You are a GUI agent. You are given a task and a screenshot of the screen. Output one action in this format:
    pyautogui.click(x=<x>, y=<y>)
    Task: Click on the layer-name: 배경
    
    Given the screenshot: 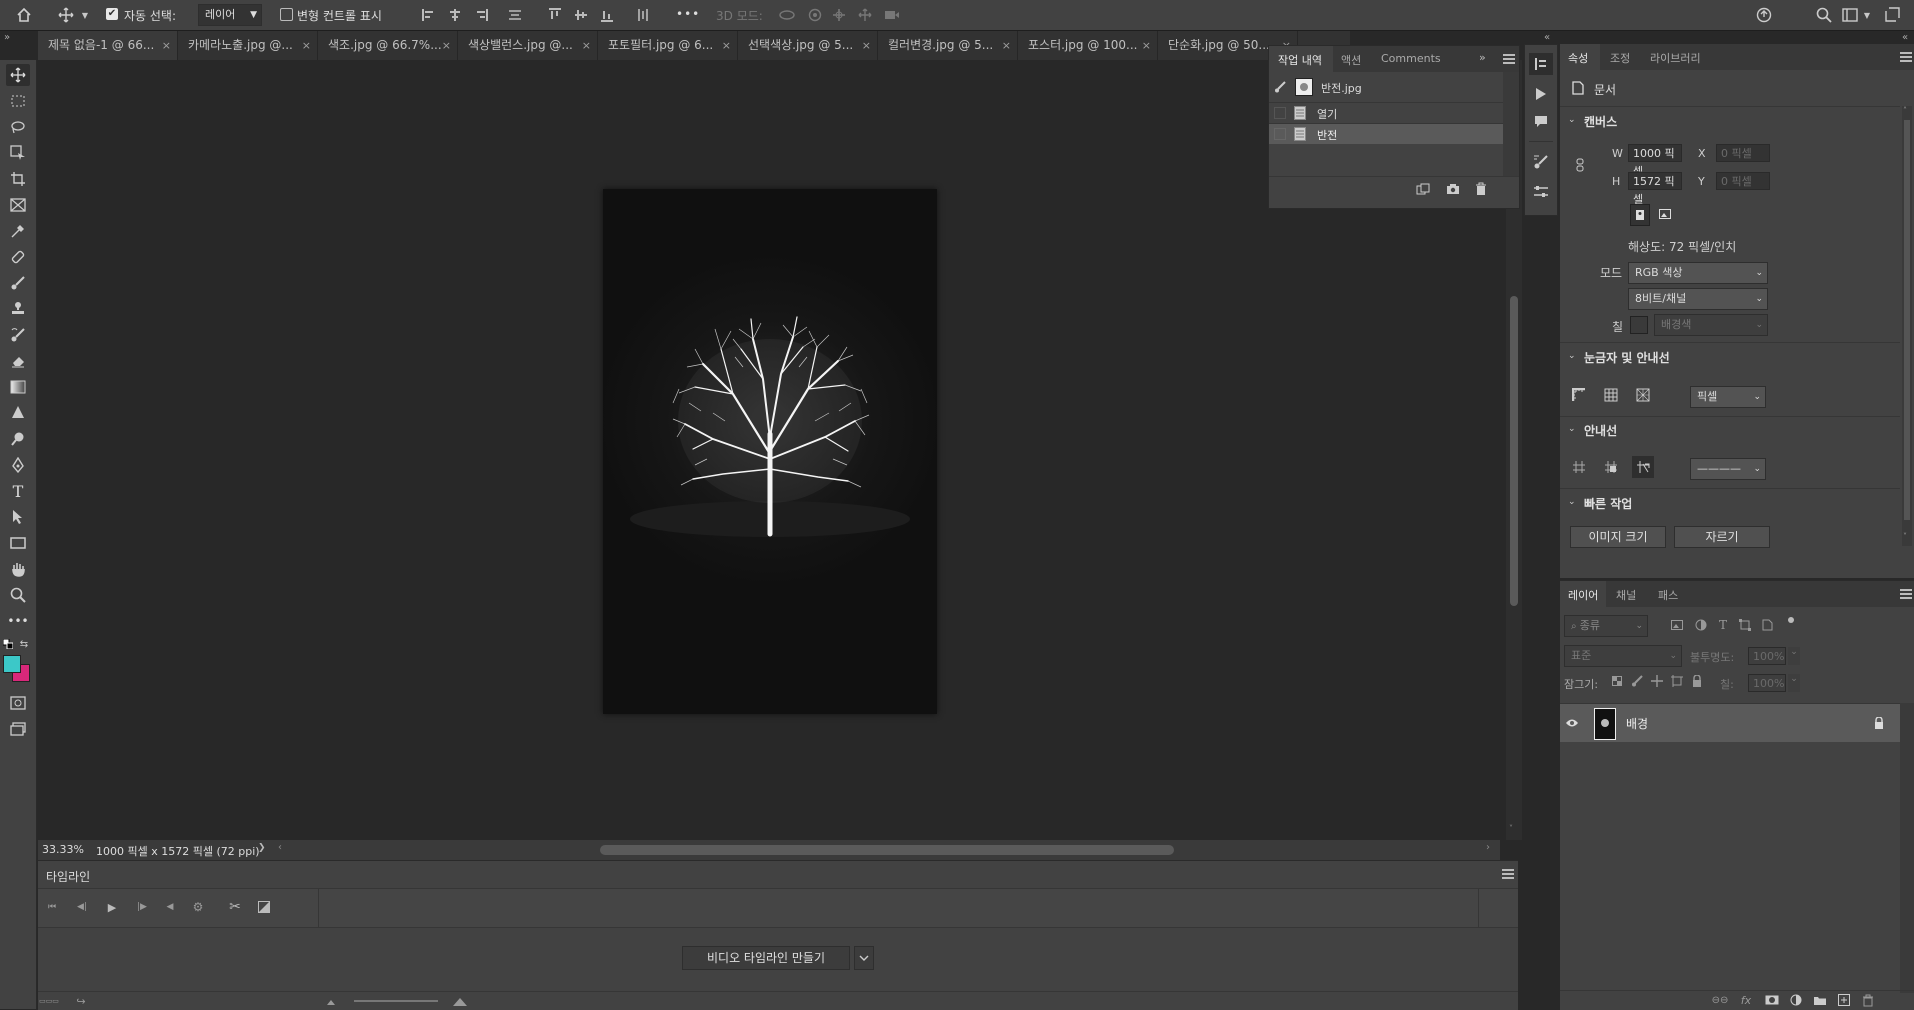 What is the action you would take?
    pyautogui.click(x=1637, y=723)
    